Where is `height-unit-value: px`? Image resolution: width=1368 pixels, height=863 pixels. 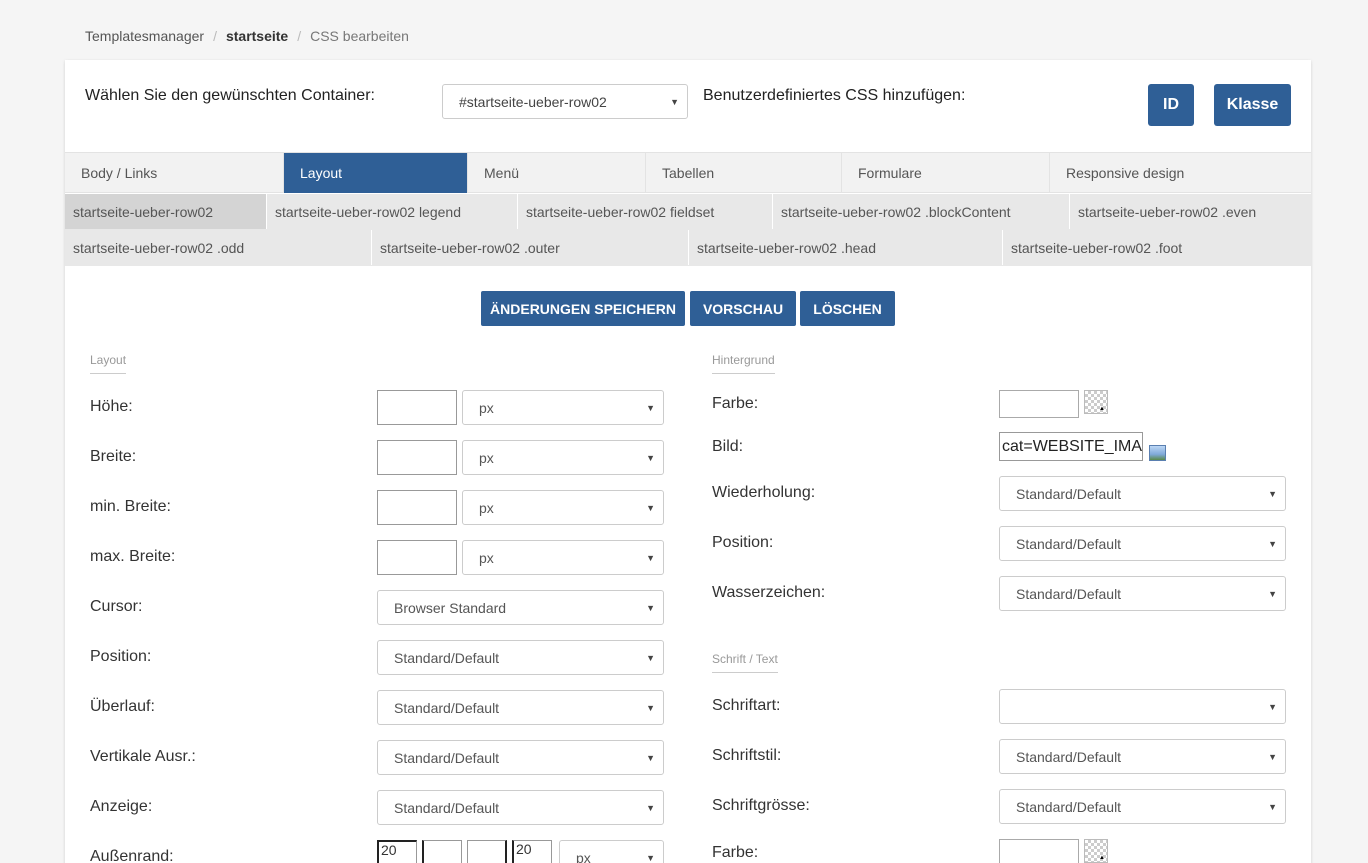
height-unit-value: px is located at coordinates (486, 407).